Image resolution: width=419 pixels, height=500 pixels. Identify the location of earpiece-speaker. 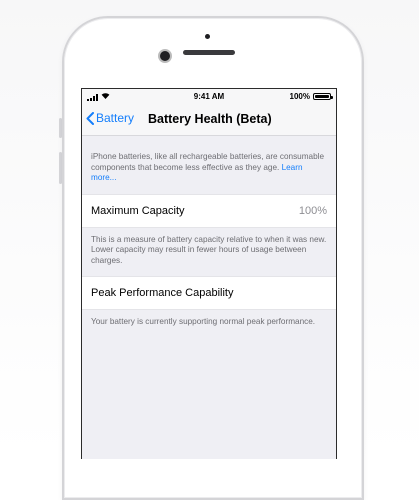
(209, 52).